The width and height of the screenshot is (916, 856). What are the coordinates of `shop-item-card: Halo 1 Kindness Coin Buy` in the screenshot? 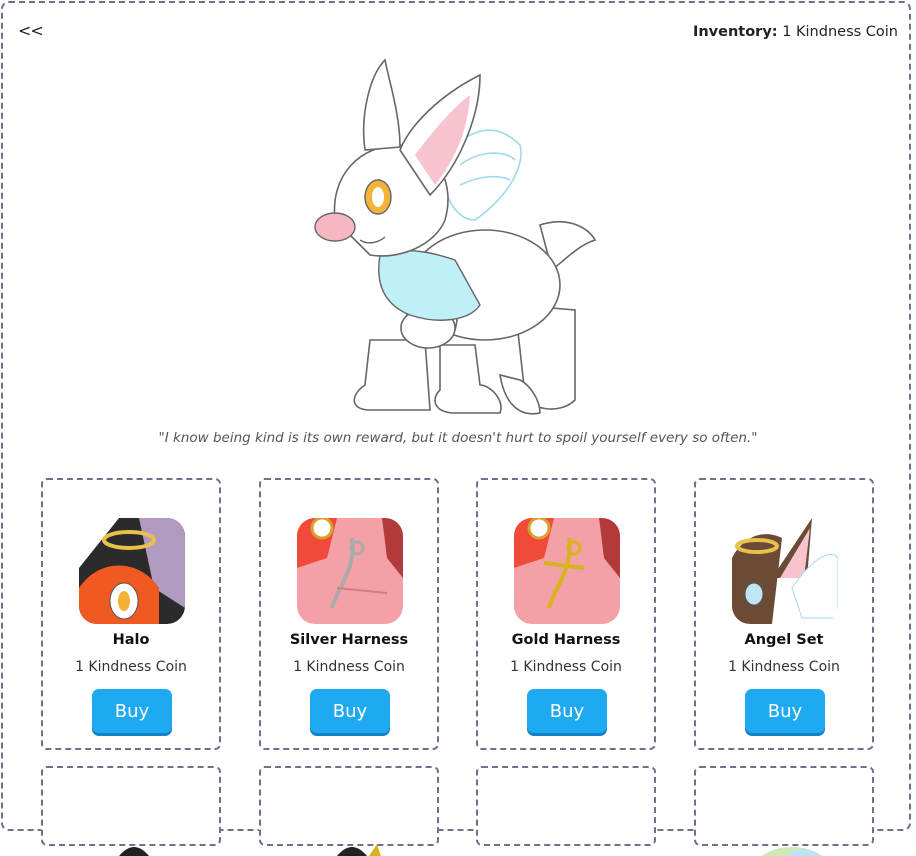 It's located at (131, 614).